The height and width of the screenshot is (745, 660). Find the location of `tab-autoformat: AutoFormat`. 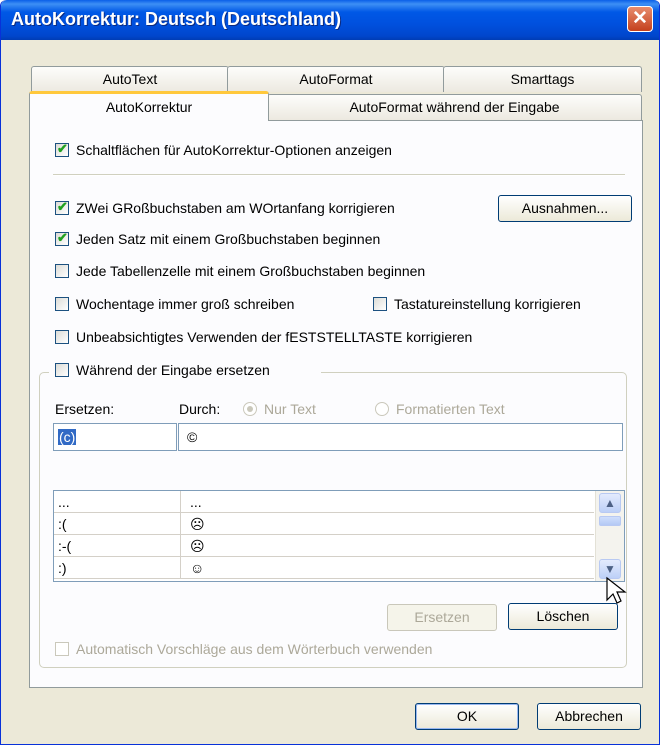

tab-autoformat: AutoFormat is located at coordinates (336, 79).